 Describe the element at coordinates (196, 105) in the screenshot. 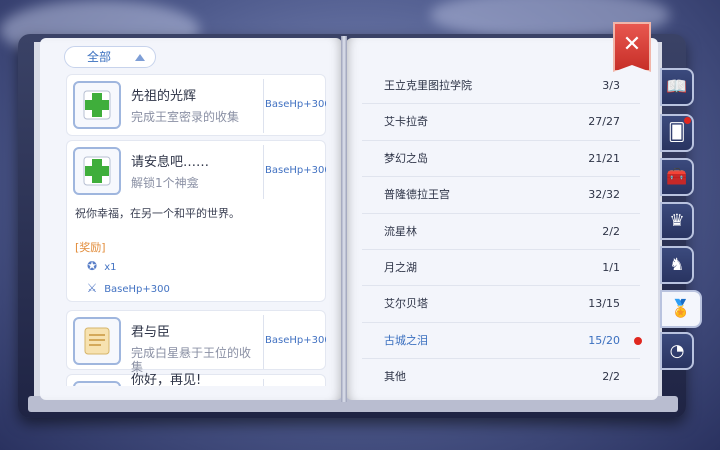

I see `achievement-card: 先祖的光辉 完成王室密录的收集 BaseHp+300` at that location.